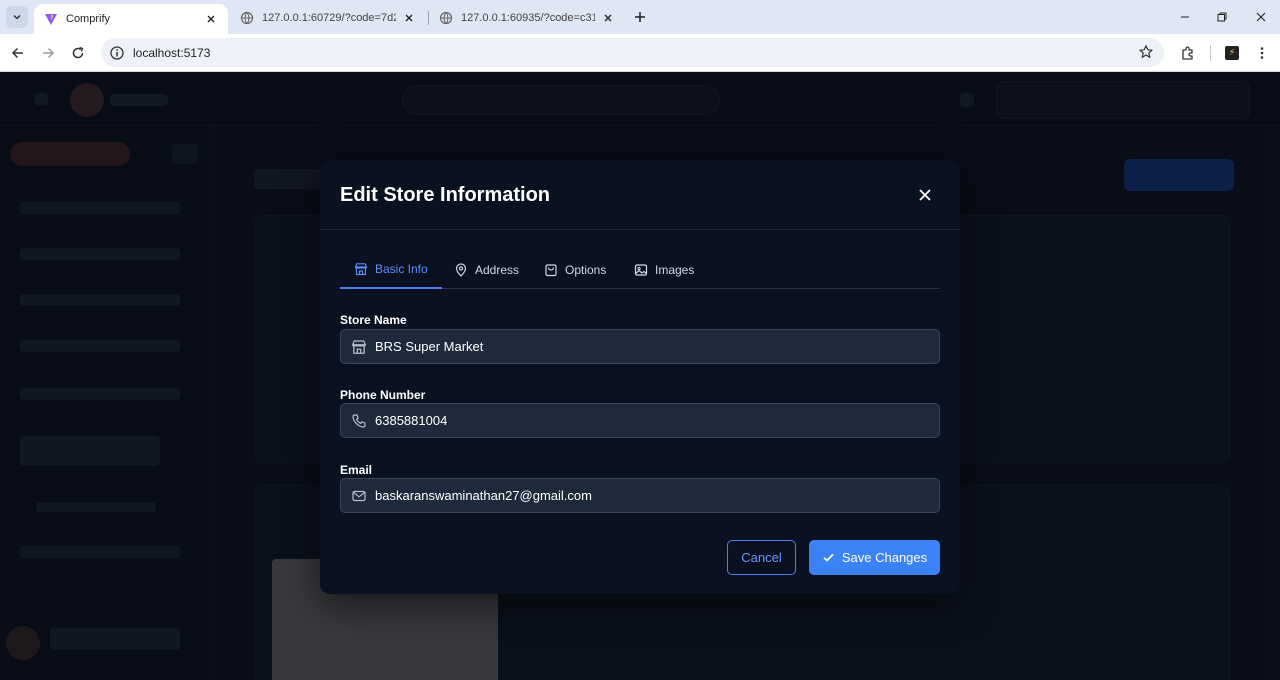  I want to click on image-icon, so click(641, 269).